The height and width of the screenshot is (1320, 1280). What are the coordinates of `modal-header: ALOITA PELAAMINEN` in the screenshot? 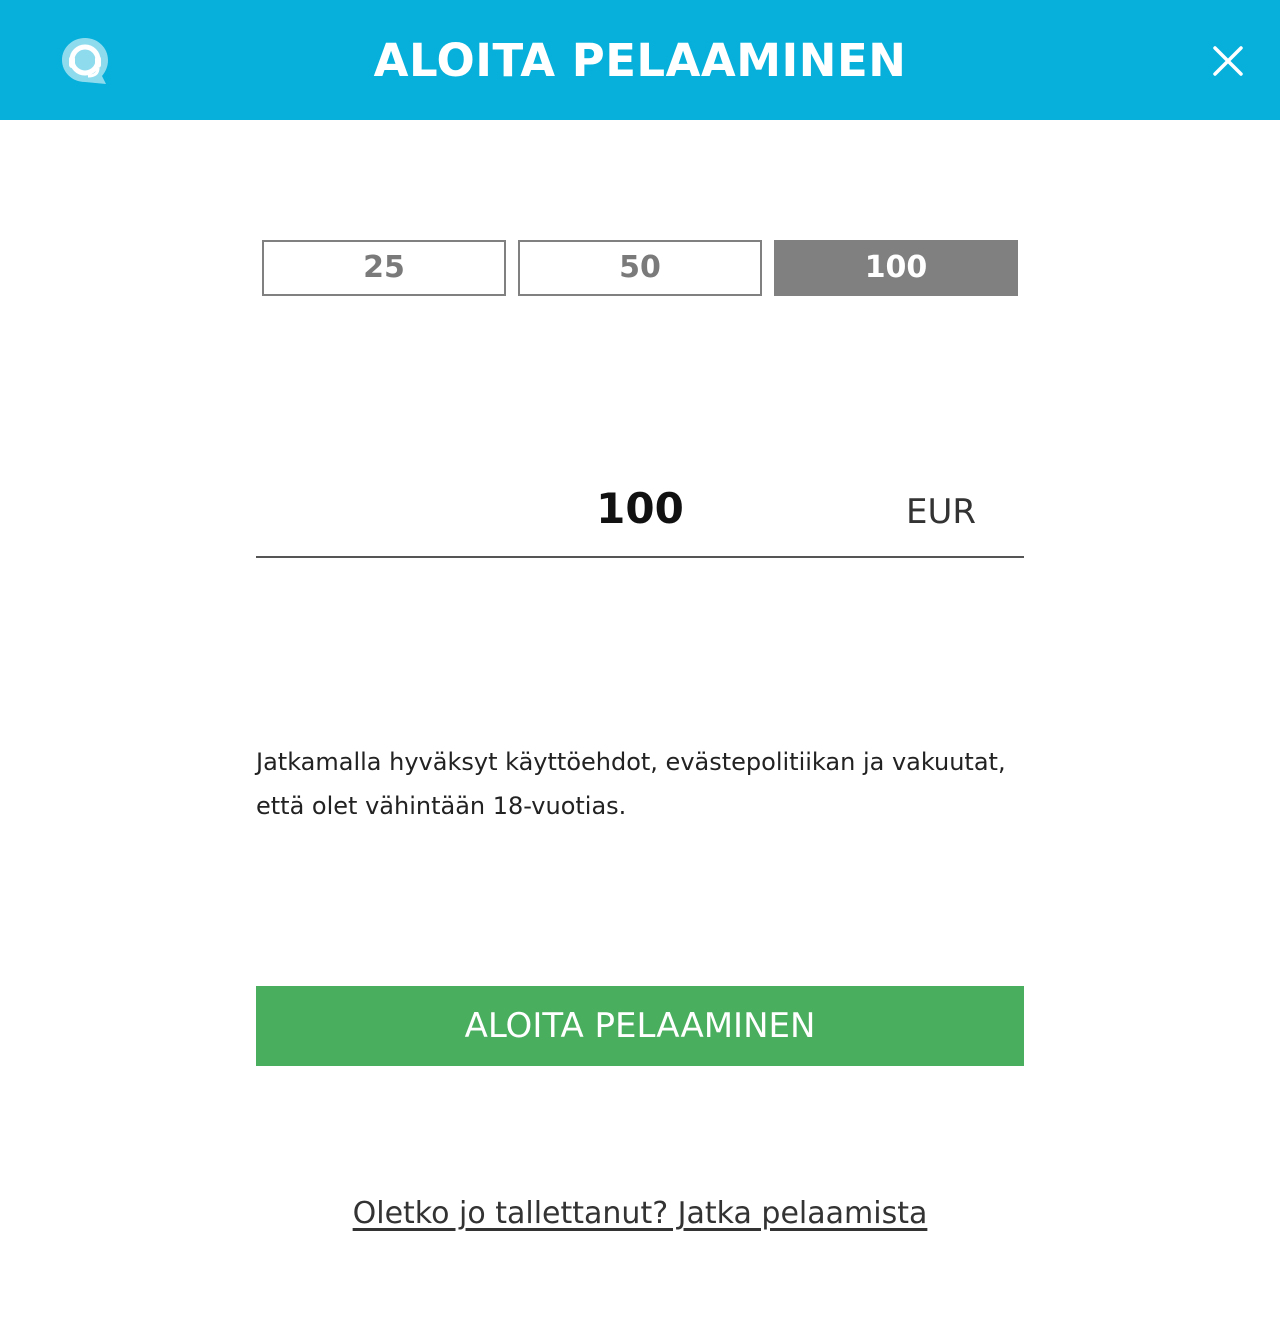 It's located at (640, 60).